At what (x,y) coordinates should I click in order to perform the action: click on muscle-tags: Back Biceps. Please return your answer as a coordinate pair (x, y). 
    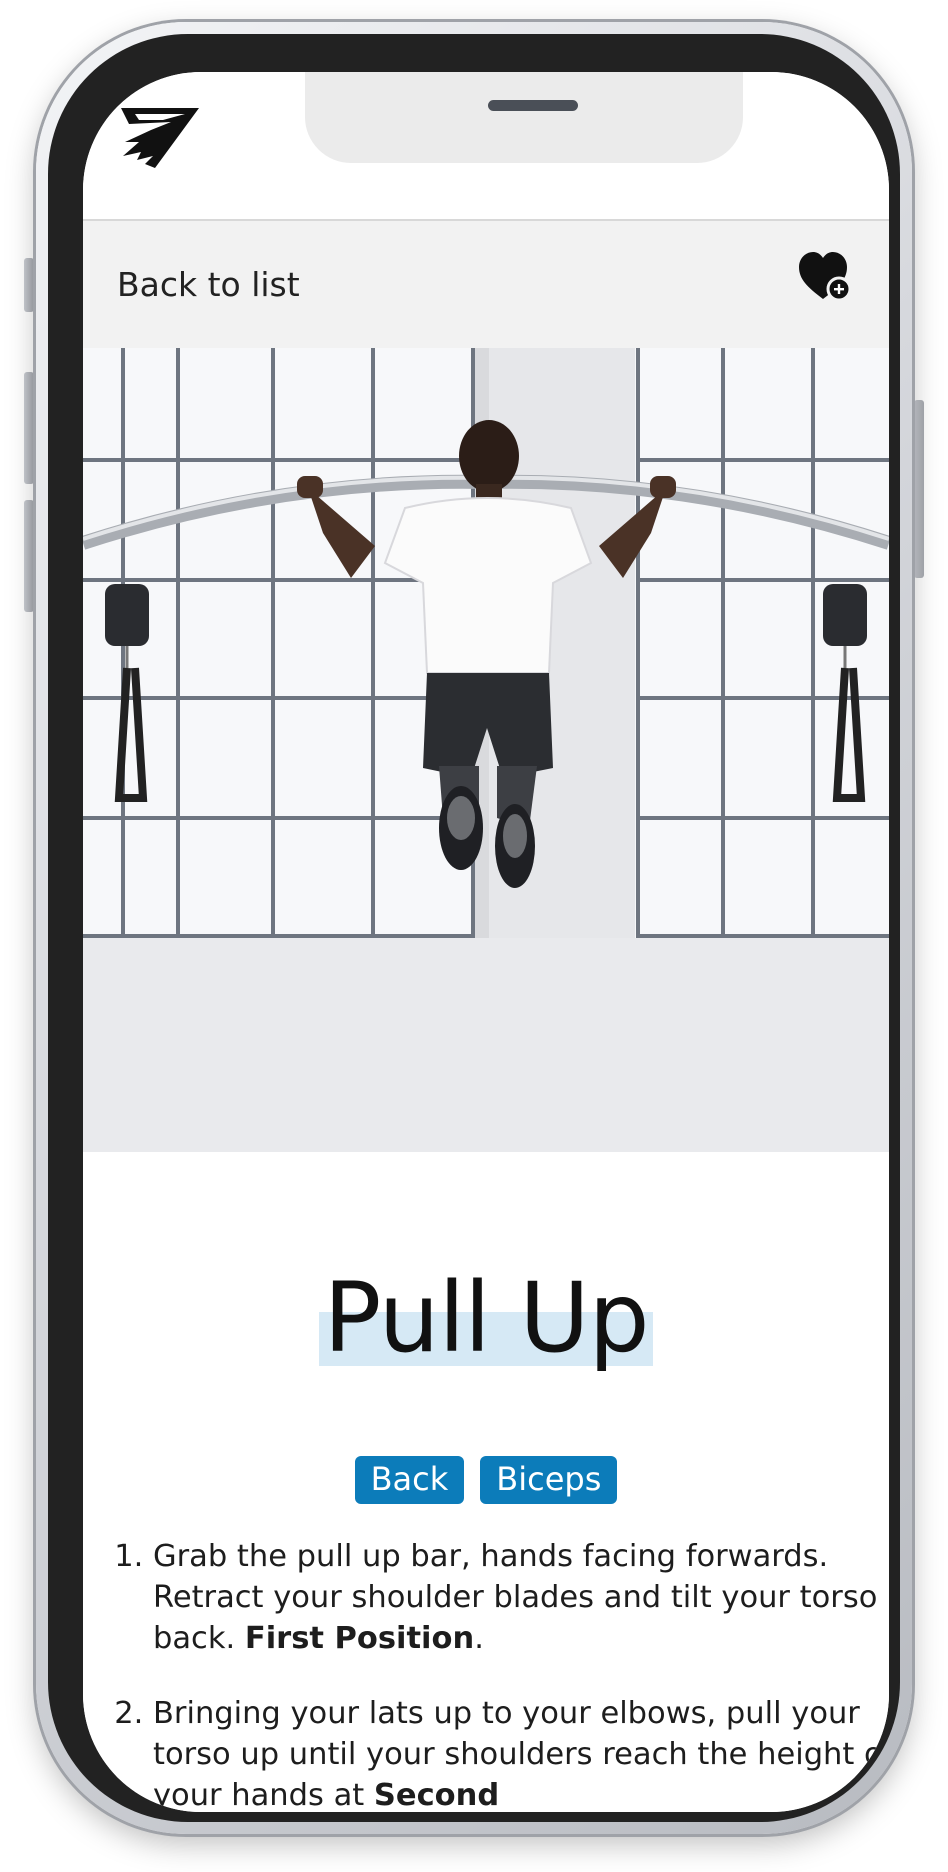
    Looking at the image, I should click on (486, 1480).